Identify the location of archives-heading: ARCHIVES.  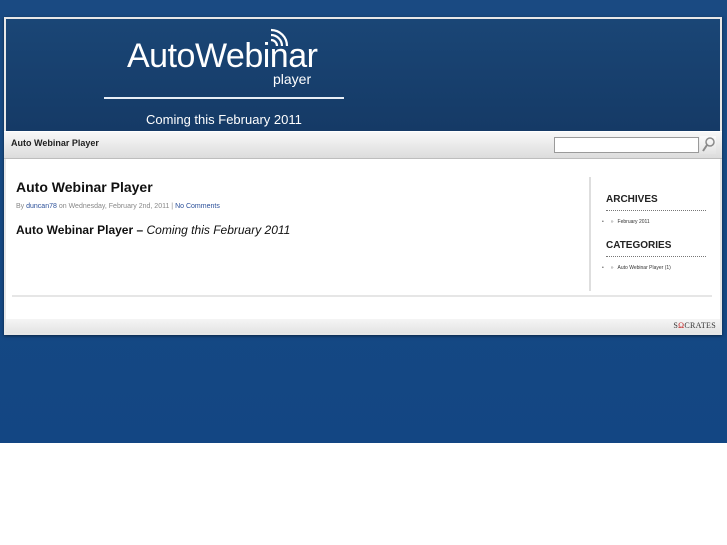
(632, 199).